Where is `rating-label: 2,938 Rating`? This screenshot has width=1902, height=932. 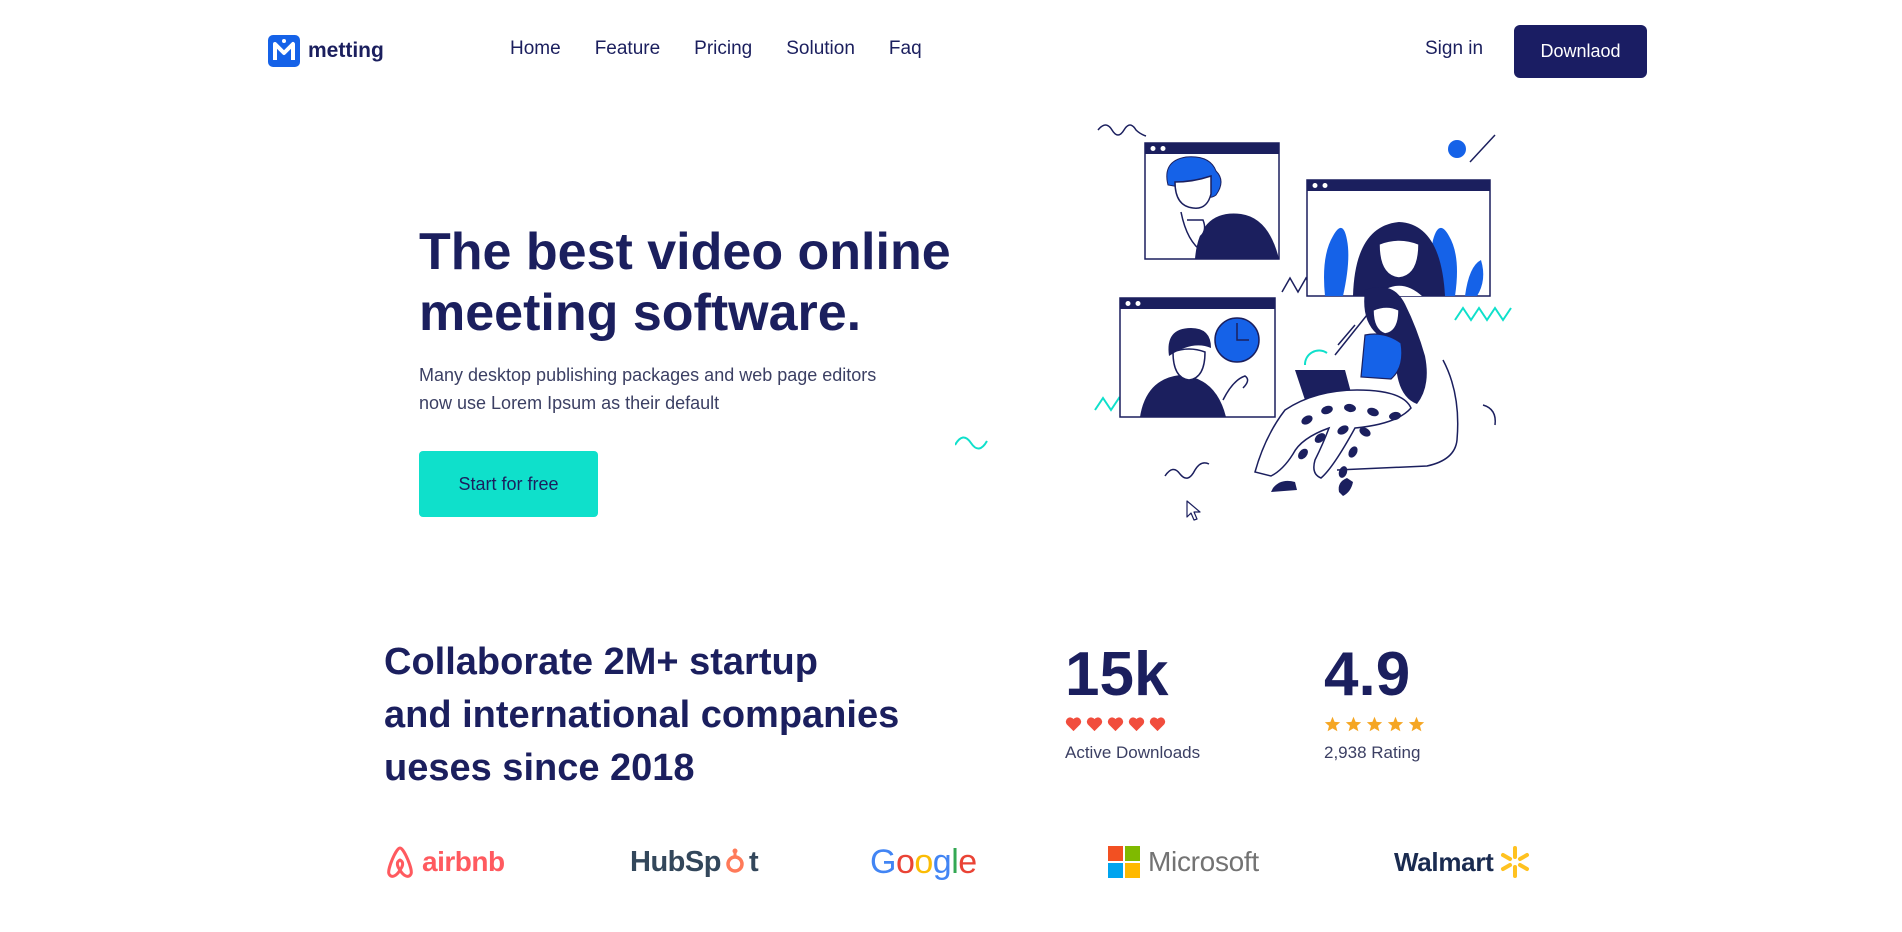 rating-label: 2,938 Rating is located at coordinates (1372, 752).